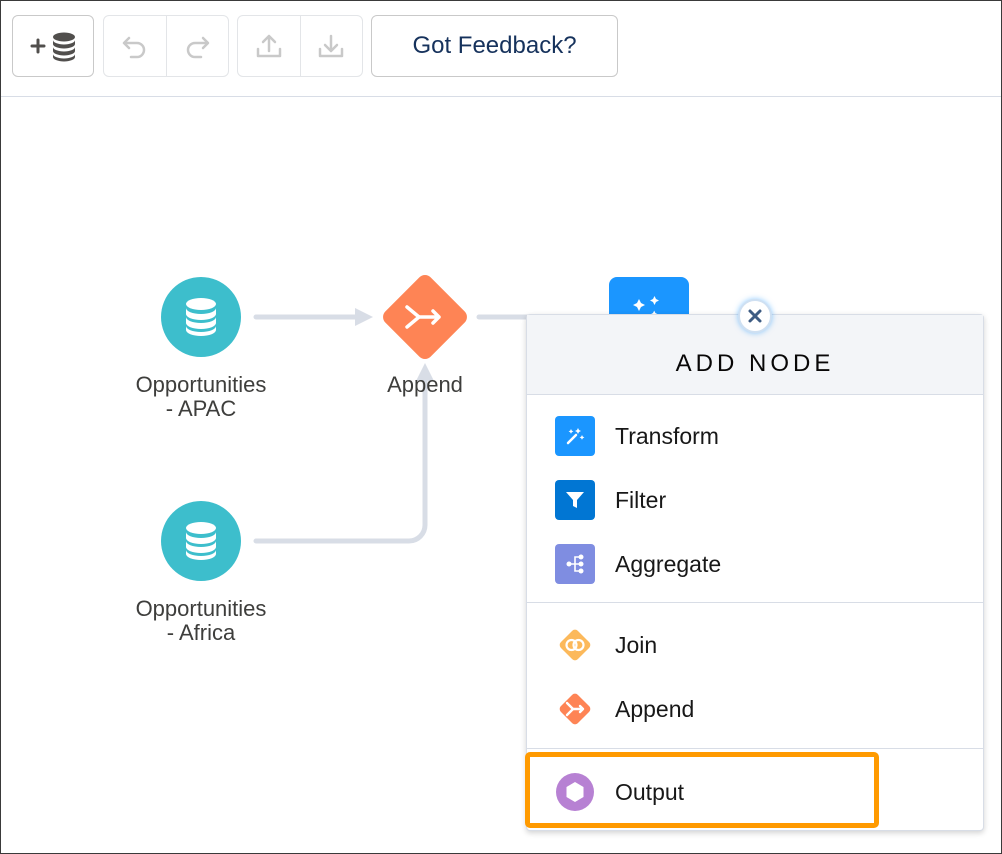 The image size is (1002, 854). What do you see at coordinates (755, 363) in the screenshot?
I see `popup-title: ADD NODE` at bounding box center [755, 363].